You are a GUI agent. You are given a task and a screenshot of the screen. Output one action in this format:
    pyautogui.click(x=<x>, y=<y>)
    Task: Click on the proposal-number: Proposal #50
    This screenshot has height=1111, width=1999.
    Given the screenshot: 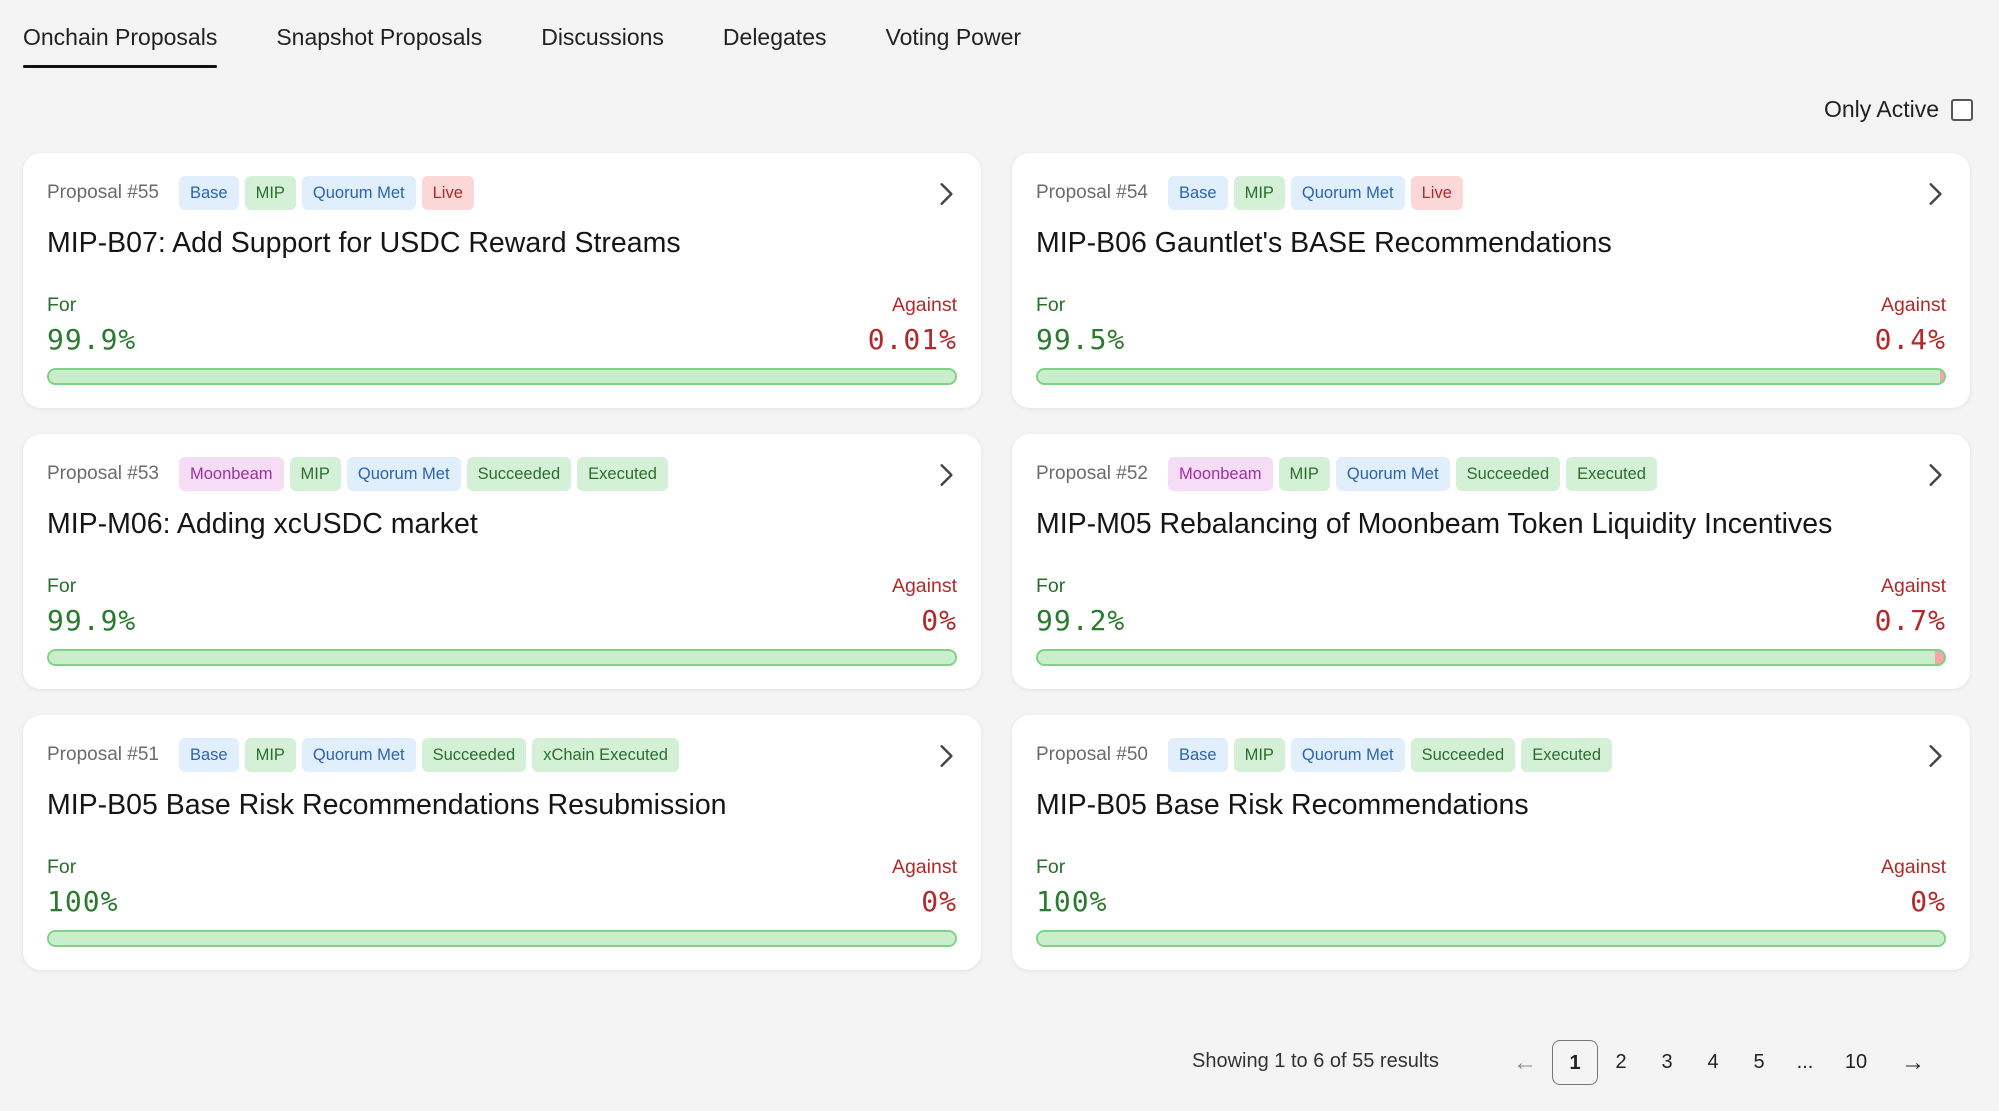 What is the action you would take?
    pyautogui.click(x=1092, y=754)
    